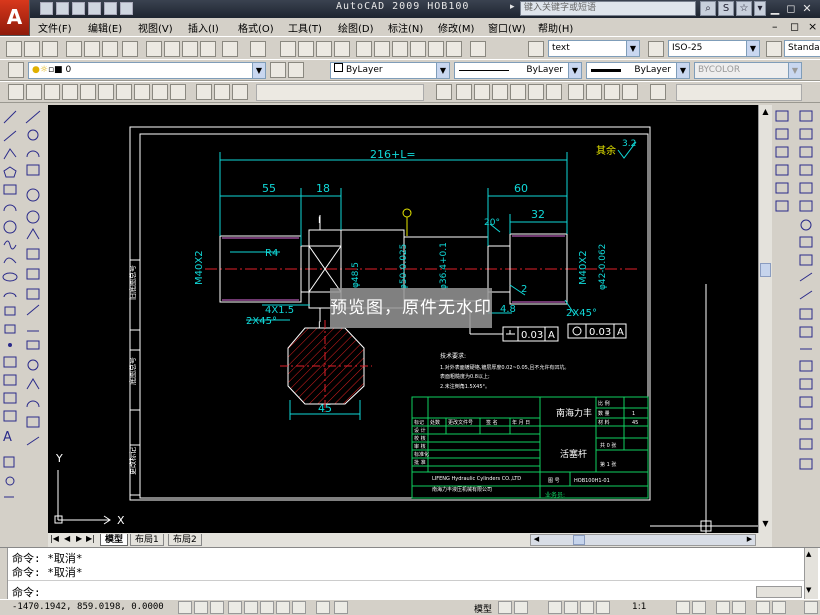 The height and width of the screenshot is (615, 820). What do you see at coordinates (185, 607) in the screenshot?
I see `snap-toggle` at bounding box center [185, 607].